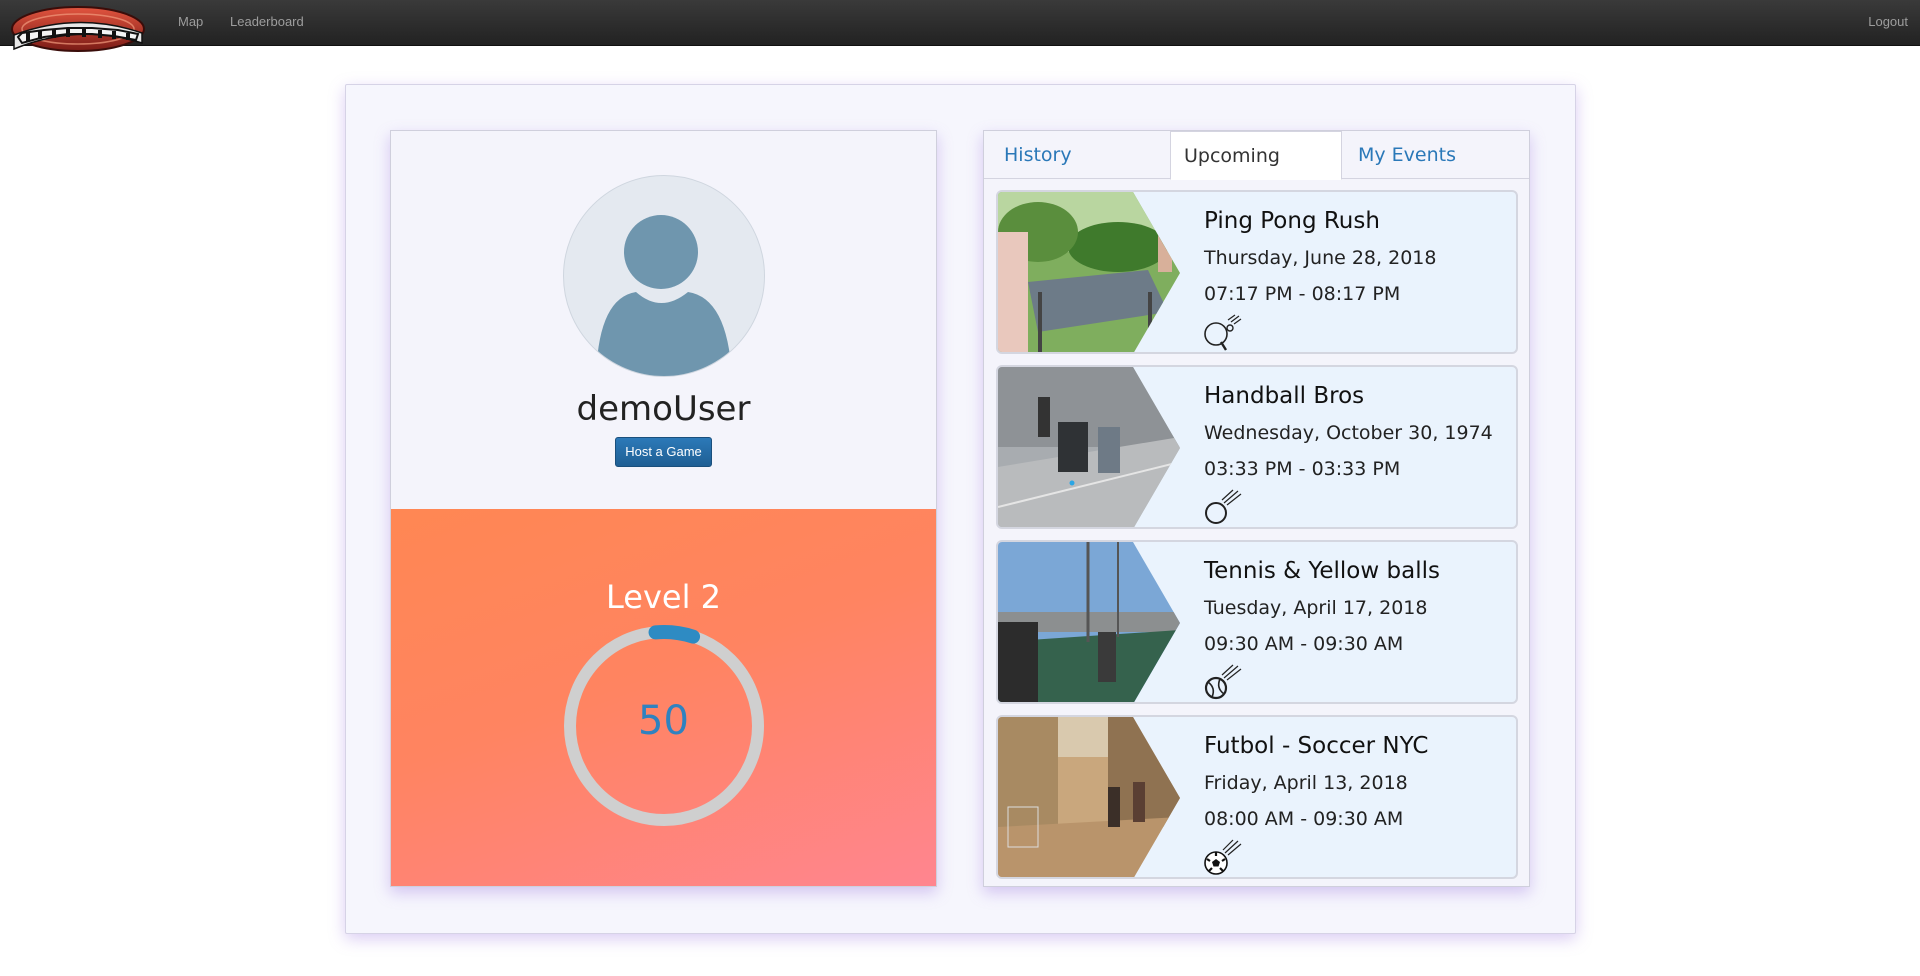  I want to click on event-photo-ping-pong, so click(1089, 272).